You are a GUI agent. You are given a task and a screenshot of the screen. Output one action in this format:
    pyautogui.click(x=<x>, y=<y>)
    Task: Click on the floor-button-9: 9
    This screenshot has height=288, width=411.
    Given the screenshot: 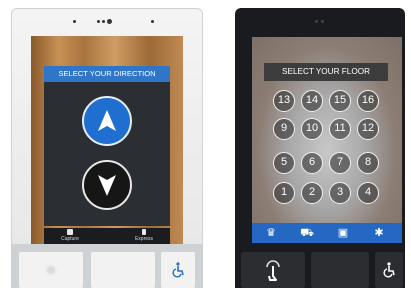 What is the action you would take?
    pyautogui.click(x=284, y=129)
    